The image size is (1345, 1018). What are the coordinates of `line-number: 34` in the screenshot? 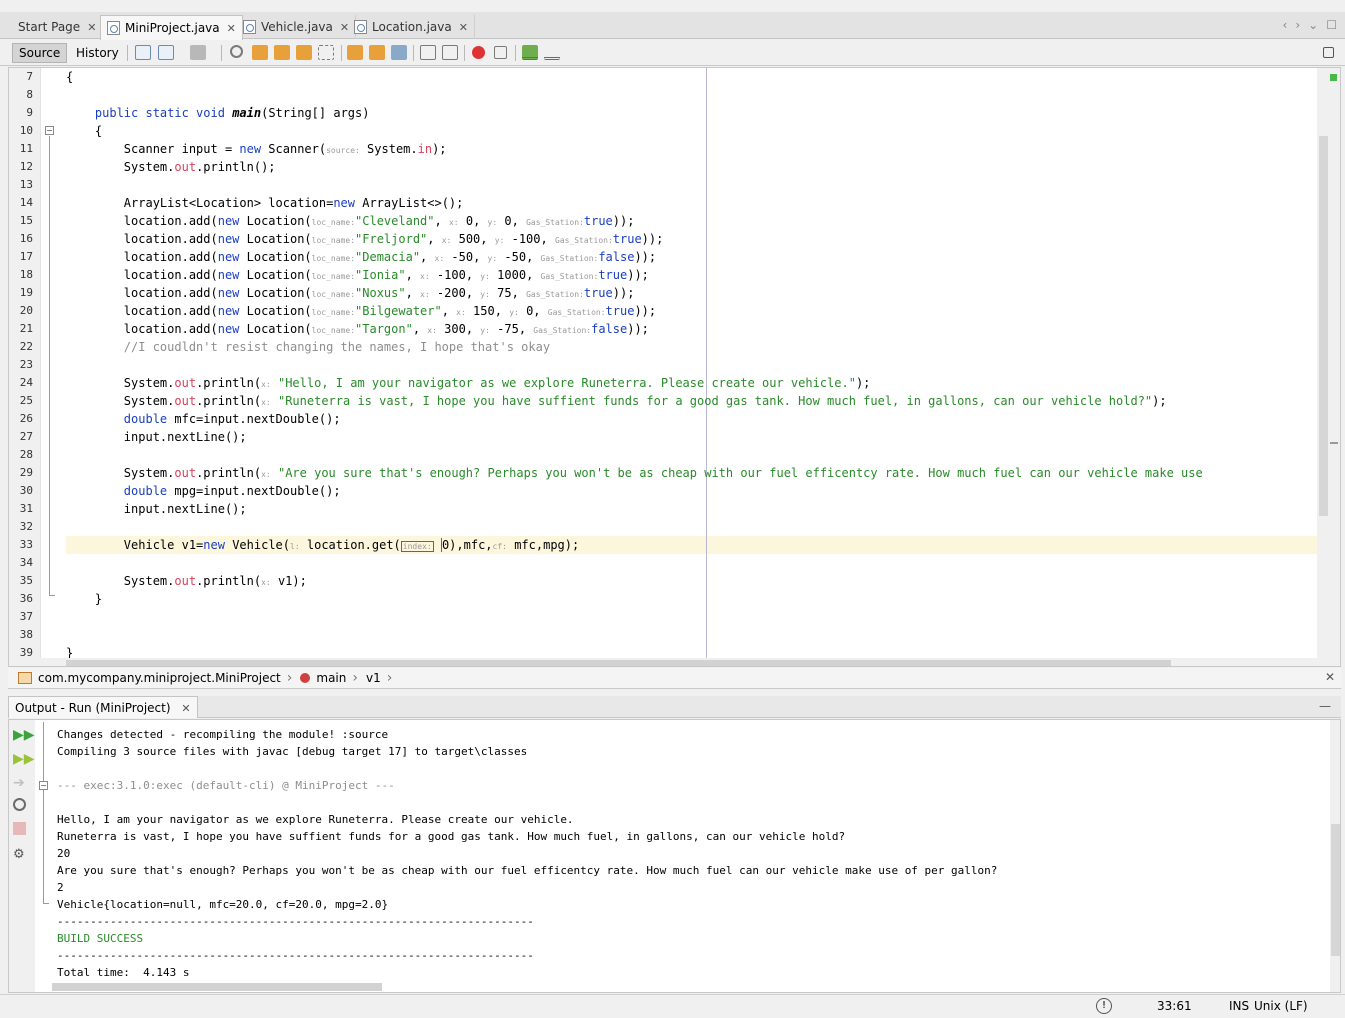 It's located at (26, 562).